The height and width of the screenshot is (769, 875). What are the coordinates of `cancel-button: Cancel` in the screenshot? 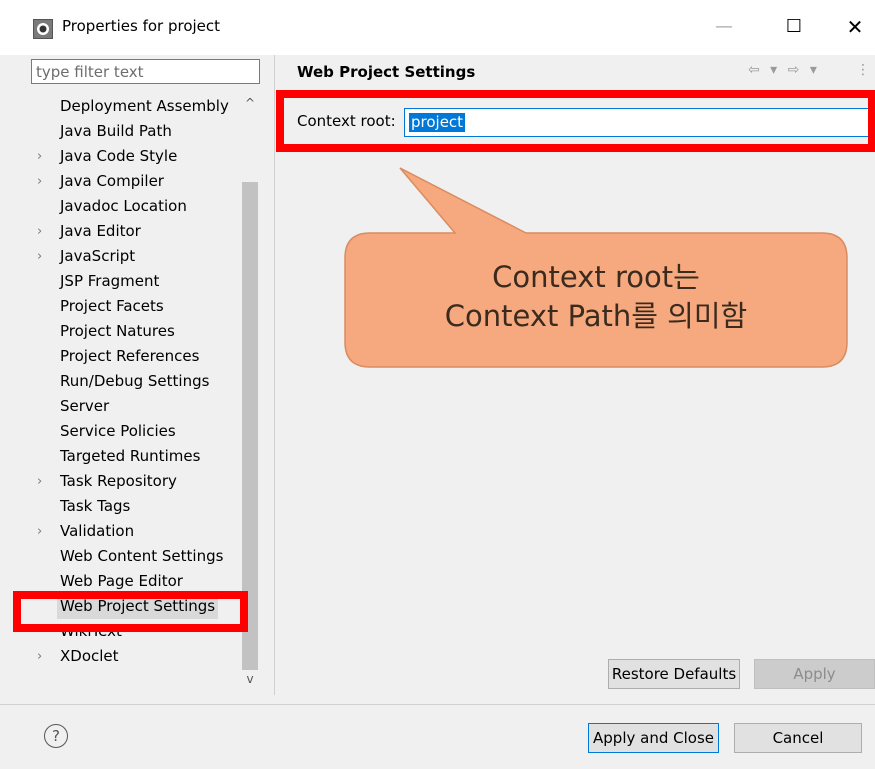 It's located at (798, 738).